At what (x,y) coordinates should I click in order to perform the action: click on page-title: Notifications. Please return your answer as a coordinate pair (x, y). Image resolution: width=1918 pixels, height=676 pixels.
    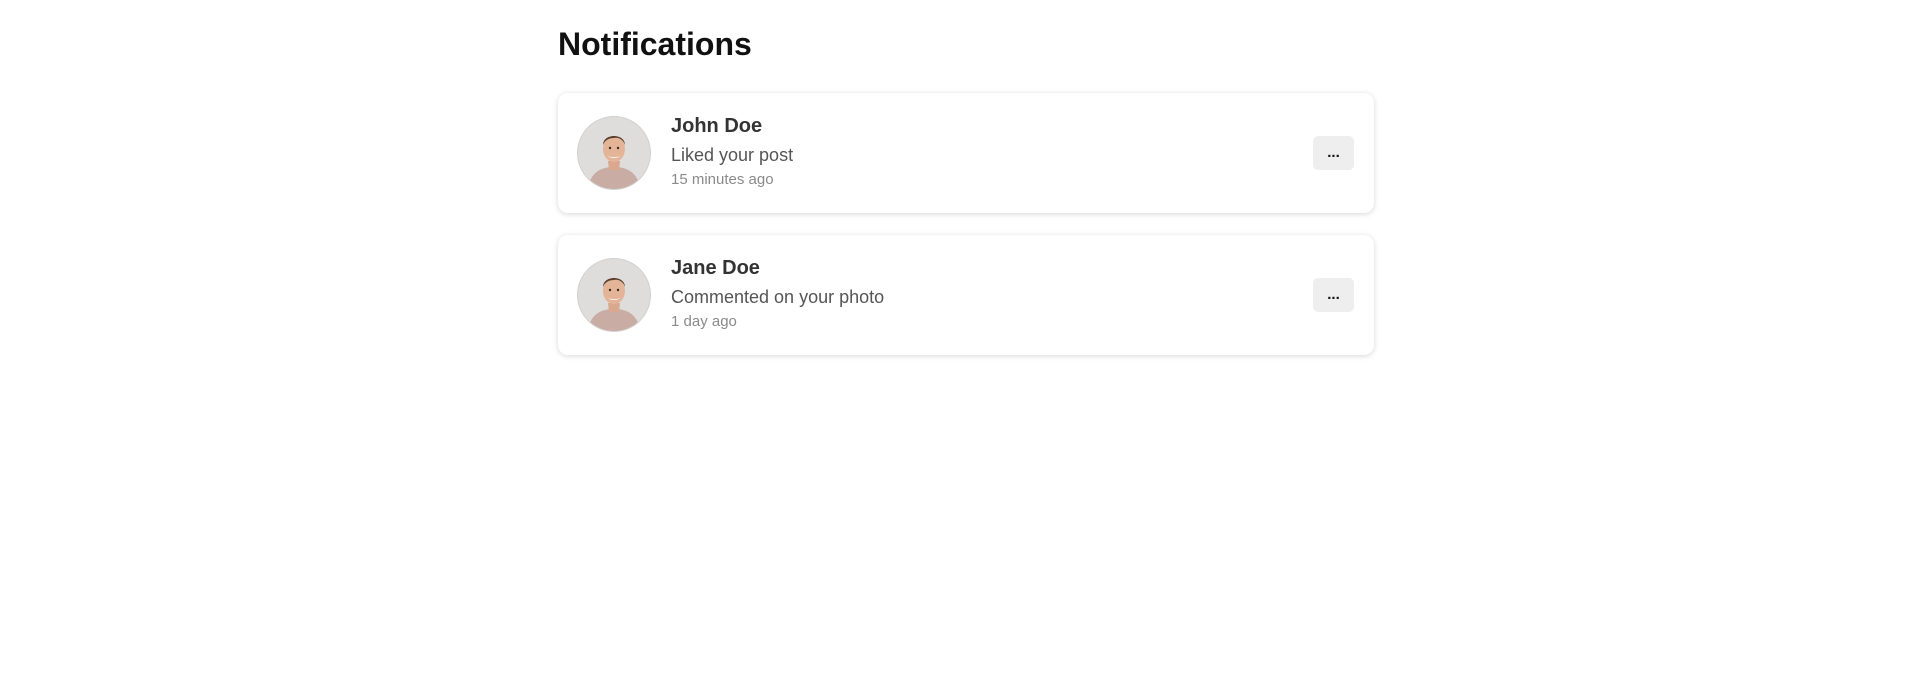
    Looking at the image, I should click on (655, 44).